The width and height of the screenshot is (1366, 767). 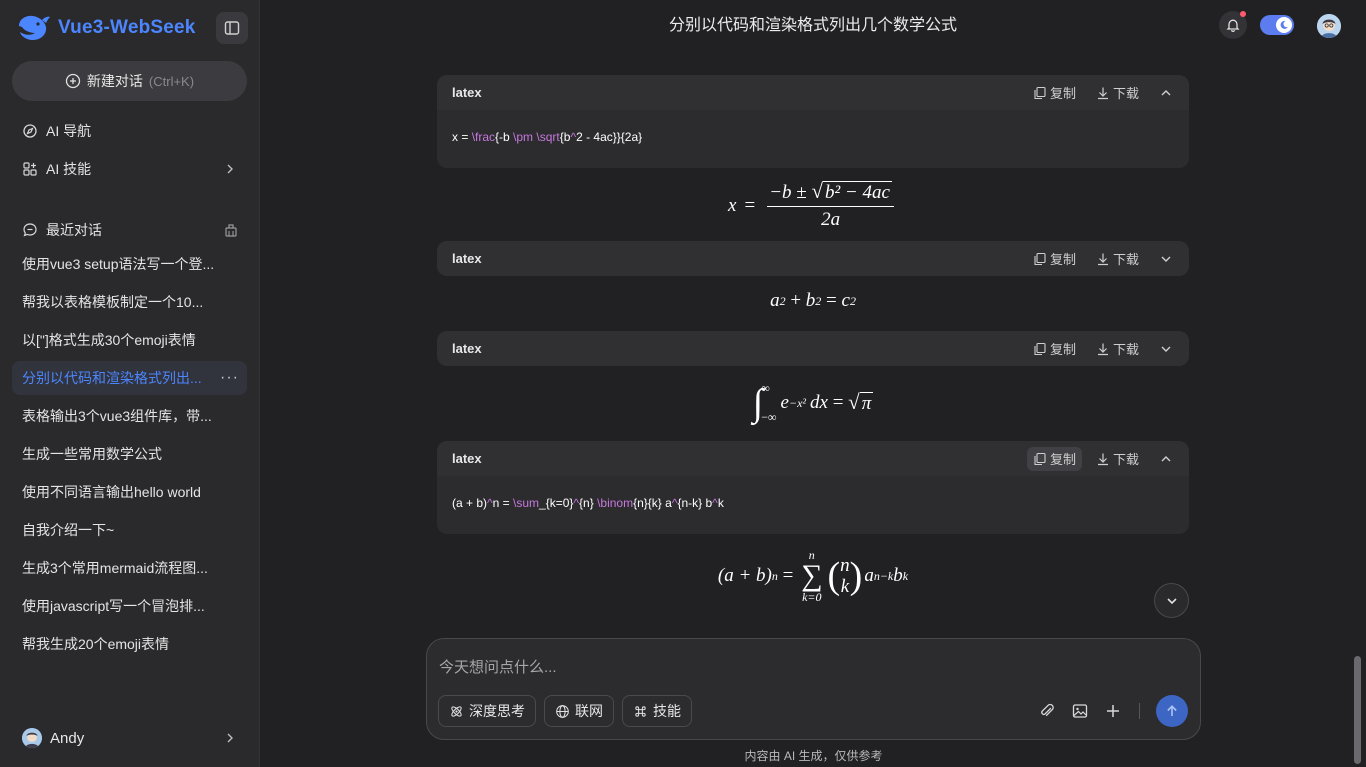 I want to click on avatar, so click(x=1329, y=26).